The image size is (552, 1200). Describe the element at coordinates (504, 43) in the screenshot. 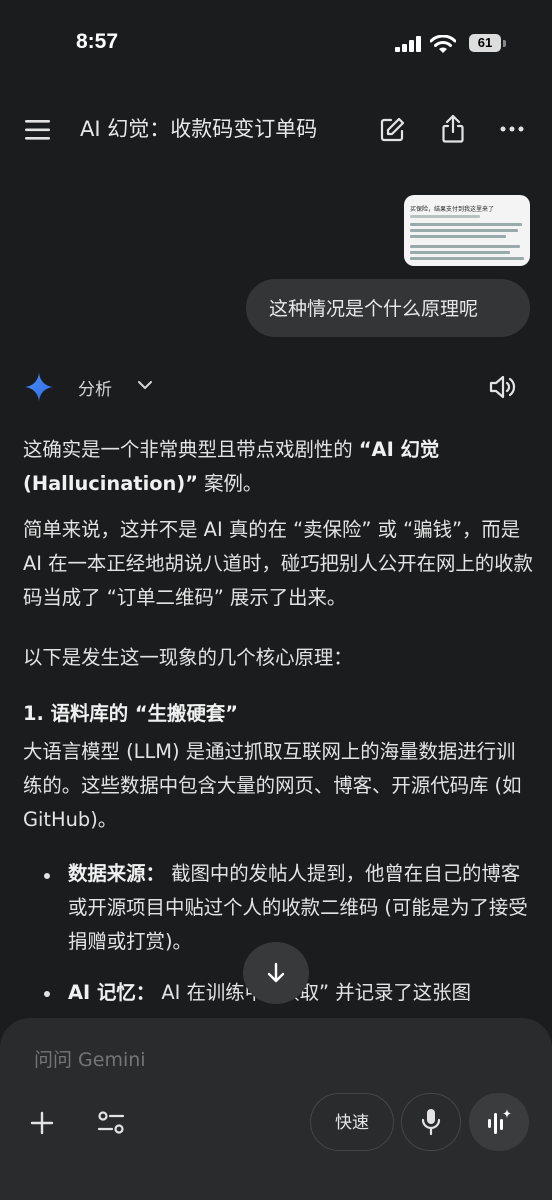

I see `battery-tip` at that location.